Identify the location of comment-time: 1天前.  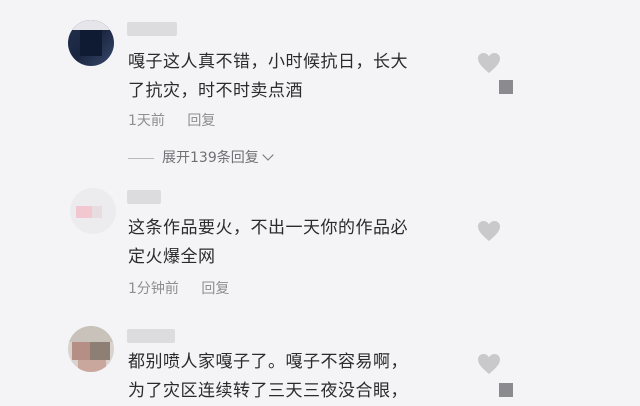
(146, 121).